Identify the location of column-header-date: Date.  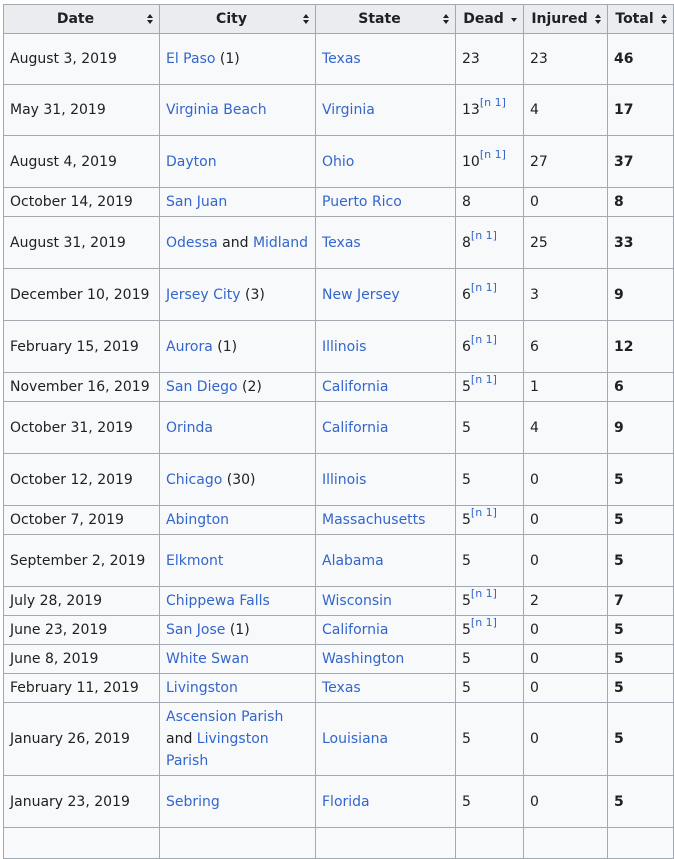
(81, 19).